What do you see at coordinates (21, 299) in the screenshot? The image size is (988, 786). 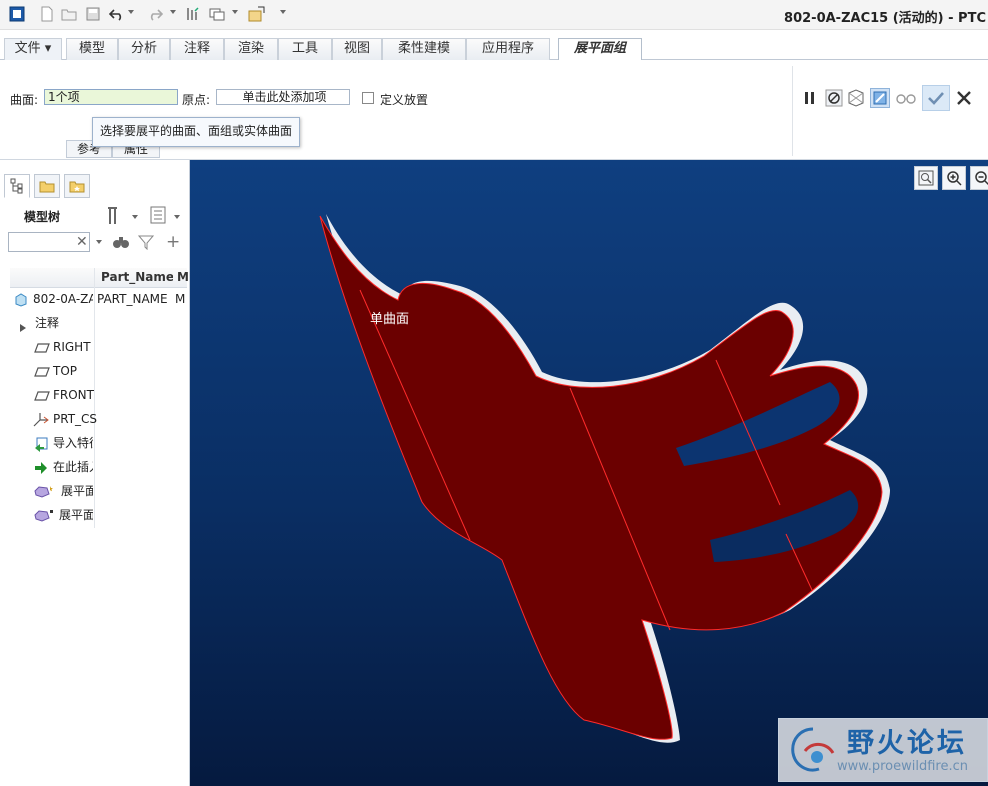 I see `part-icon` at bounding box center [21, 299].